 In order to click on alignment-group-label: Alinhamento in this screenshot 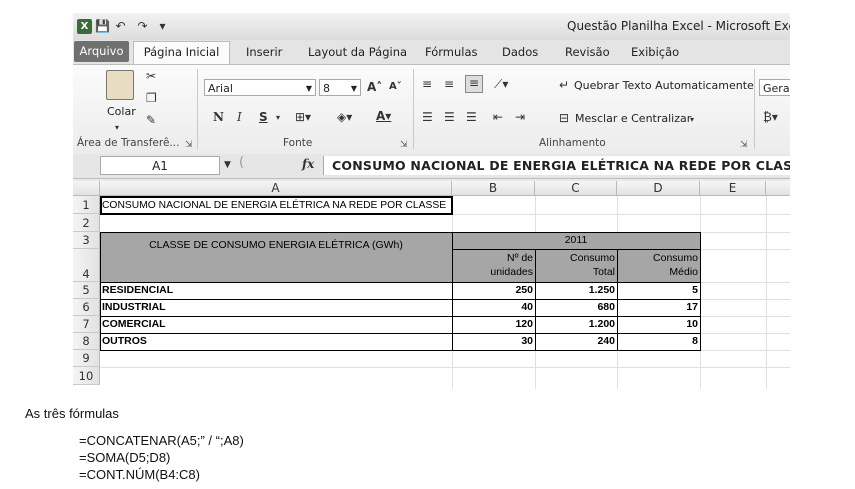, I will do `click(572, 143)`.